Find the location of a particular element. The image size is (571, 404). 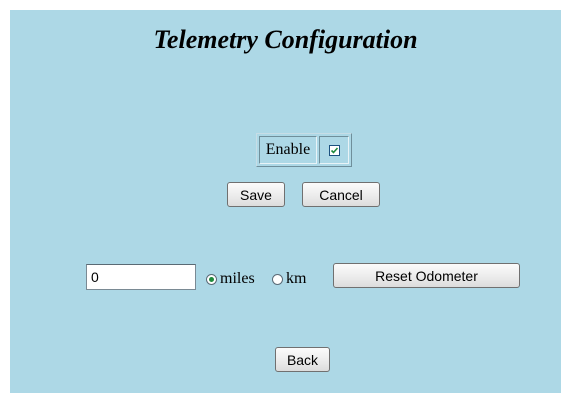

miles-radio-group: miles is located at coordinates (230, 278).